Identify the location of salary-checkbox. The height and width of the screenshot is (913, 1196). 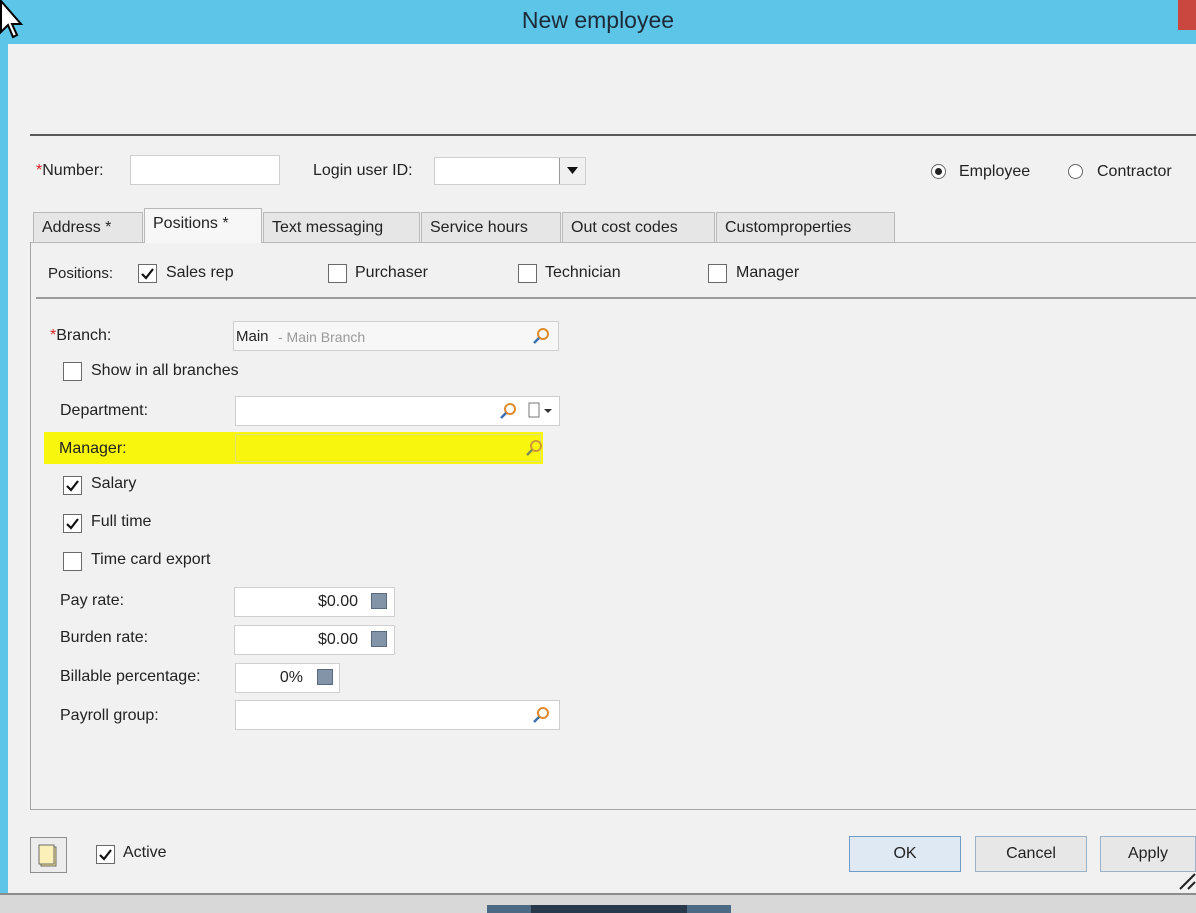
(72, 485).